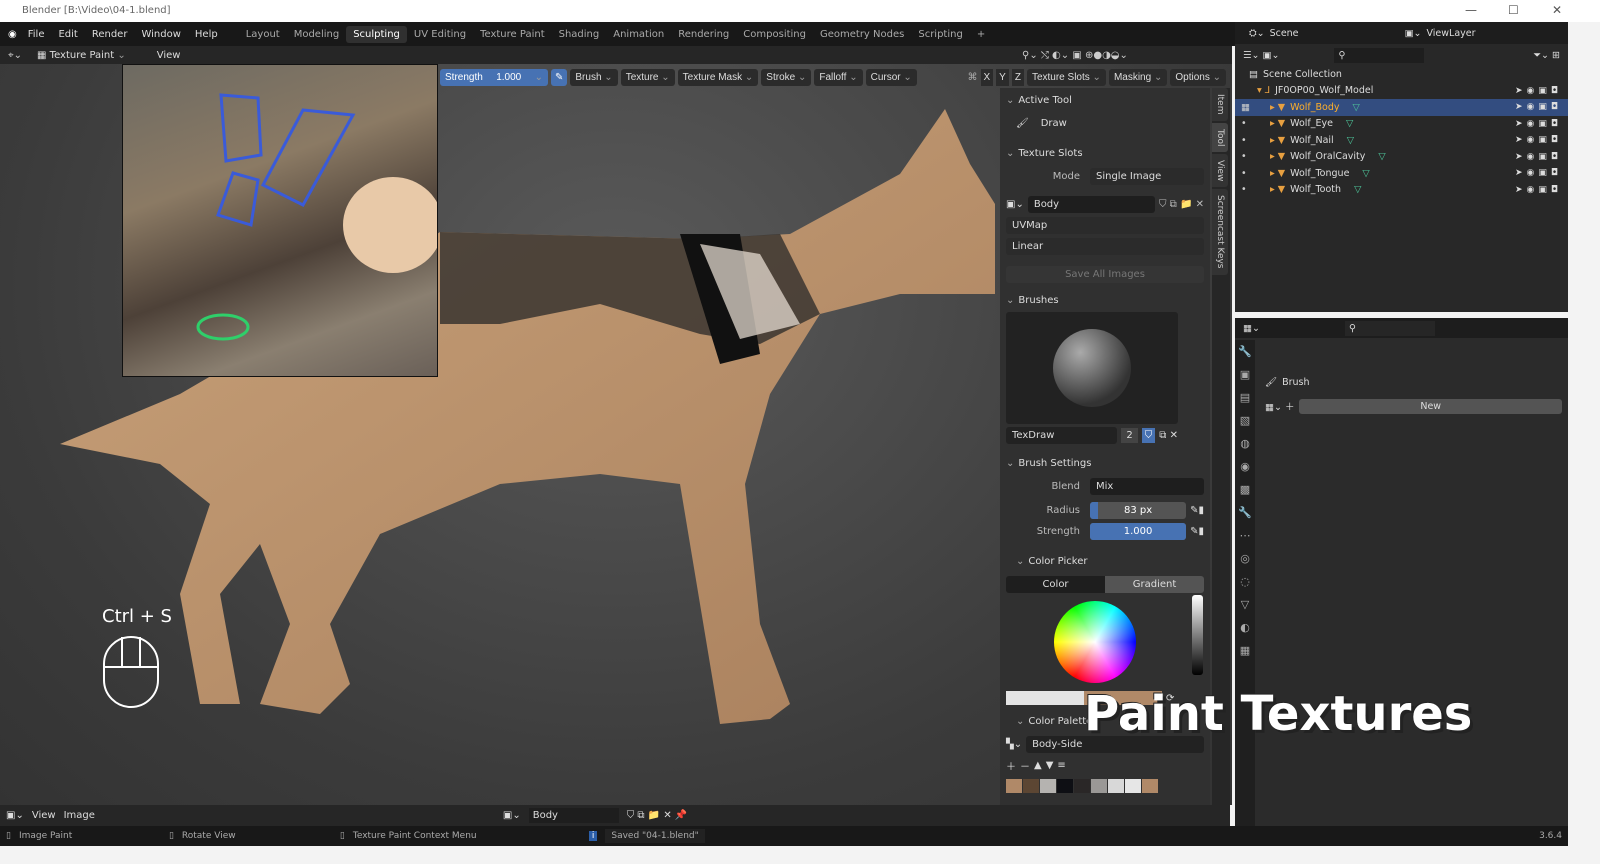 This screenshot has width=1600, height=864. What do you see at coordinates (718, 77) in the screenshot?
I see `texture-mask-dropdown: Texture Mask` at bounding box center [718, 77].